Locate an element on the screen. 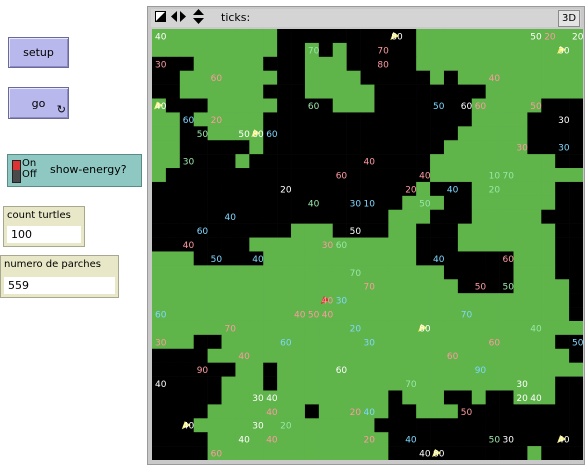 This screenshot has height=472, width=588. view-toolbar is located at coordinates (366, 18).